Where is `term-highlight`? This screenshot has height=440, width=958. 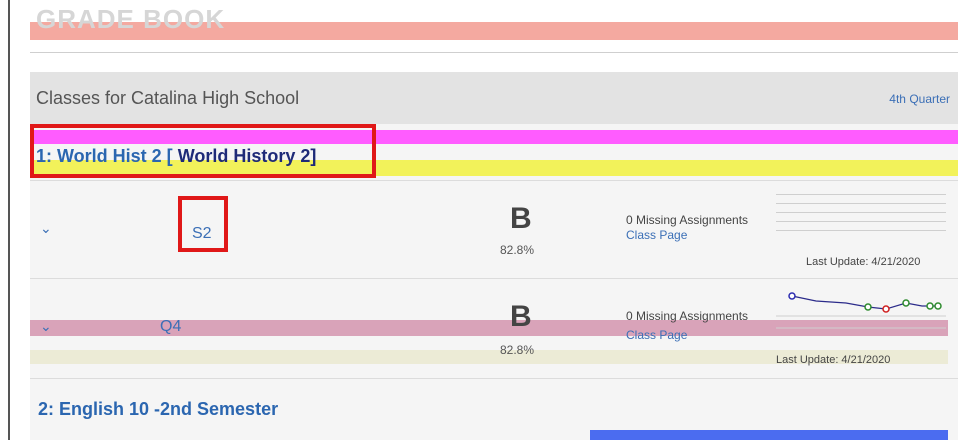
term-highlight is located at coordinates (203, 224).